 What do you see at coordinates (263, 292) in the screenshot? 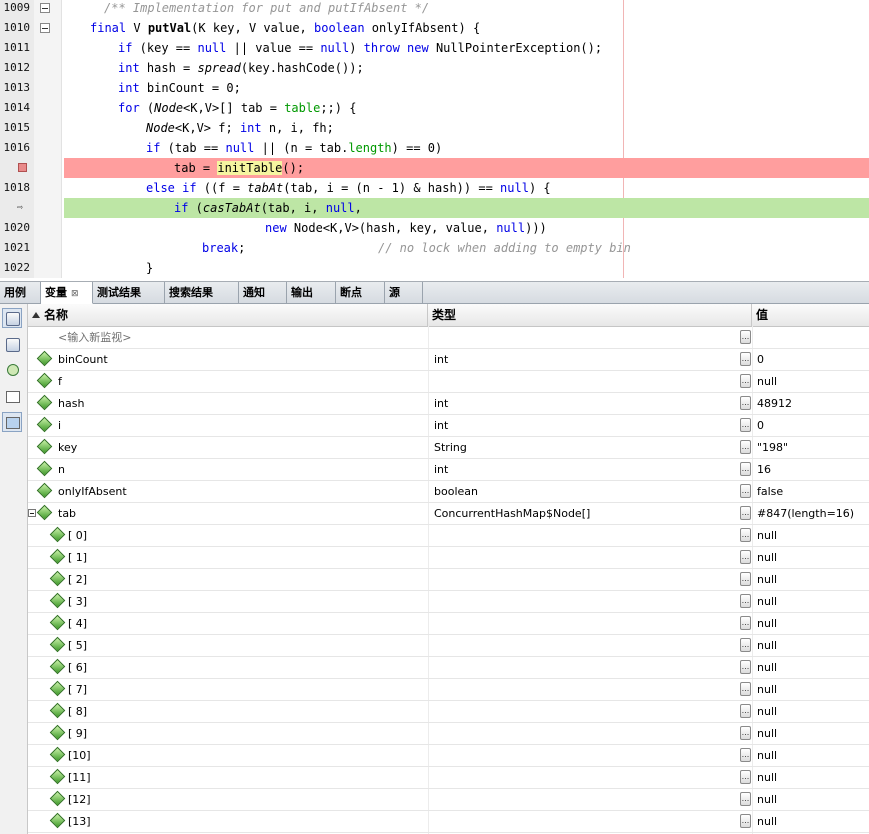
I see `tab-notifications: 通知` at bounding box center [263, 292].